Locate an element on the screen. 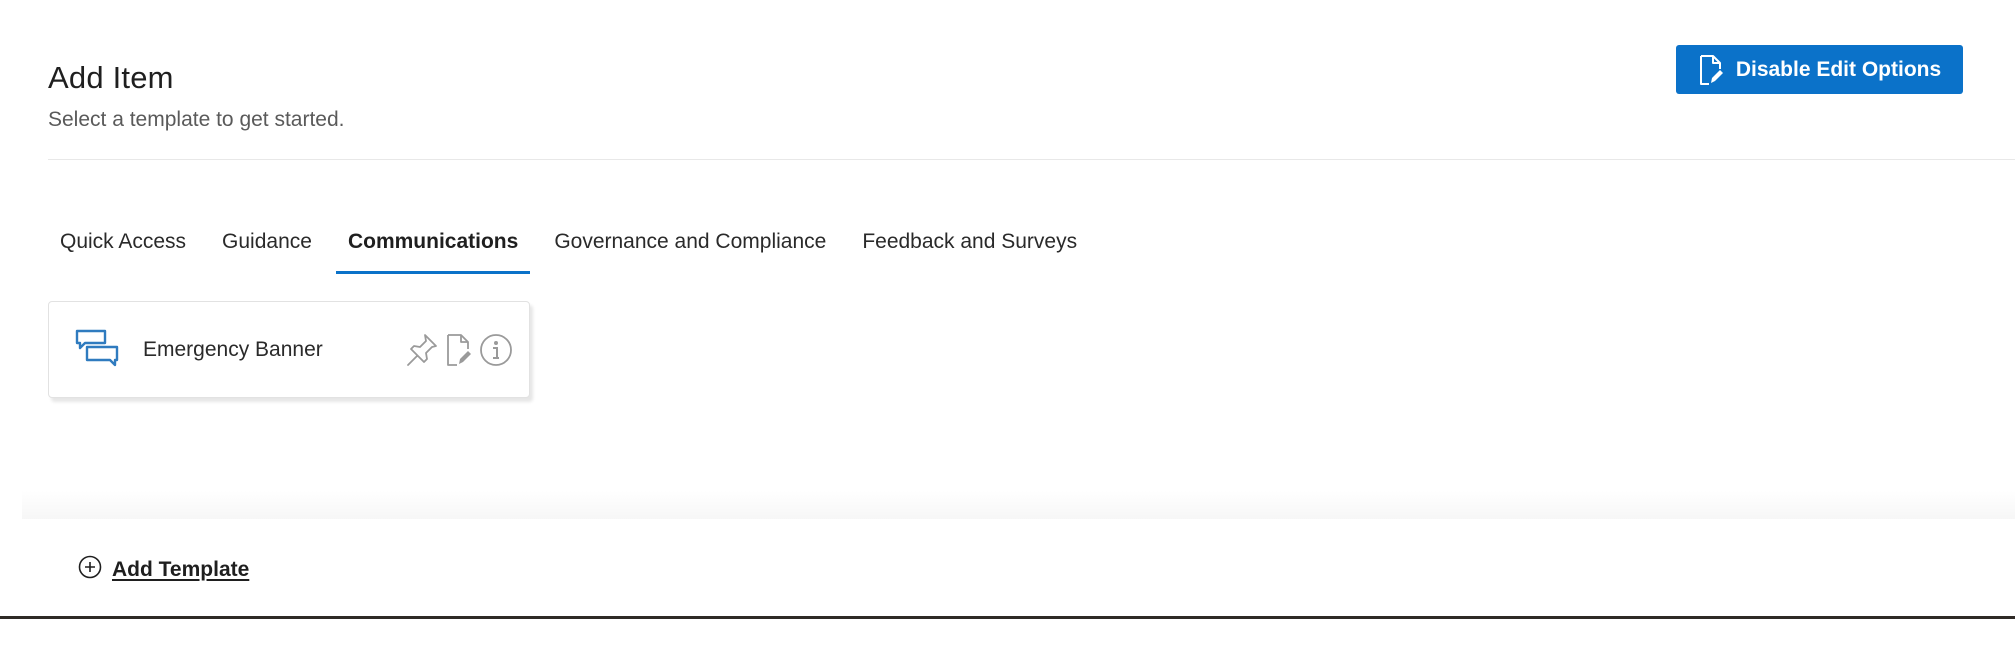 The width and height of the screenshot is (2015, 669). page-title: Add Item is located at coordinates (111, 77).